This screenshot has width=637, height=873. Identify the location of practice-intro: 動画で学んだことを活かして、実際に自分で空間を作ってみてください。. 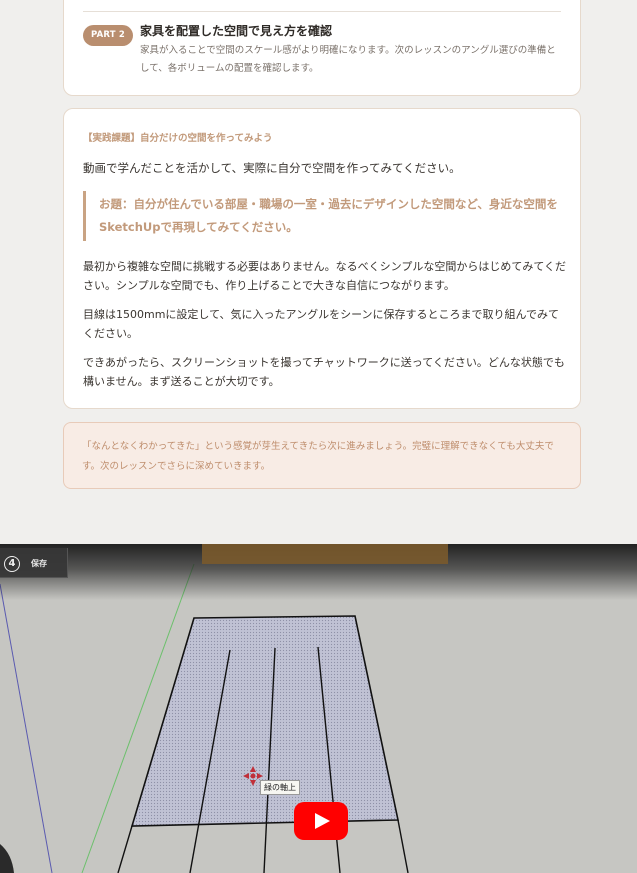
(272, 168).